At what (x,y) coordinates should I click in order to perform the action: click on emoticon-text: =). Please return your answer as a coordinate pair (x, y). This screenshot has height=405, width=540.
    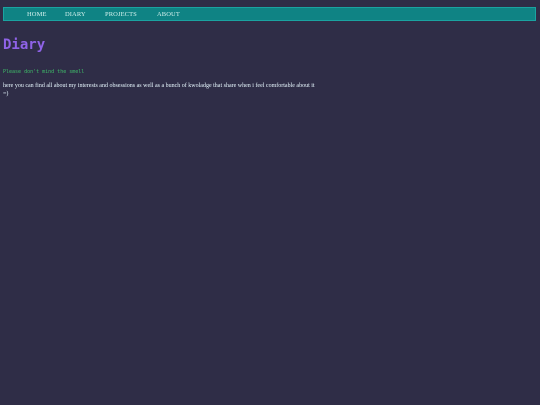
    Looking at the image, I should click on (6, 94).